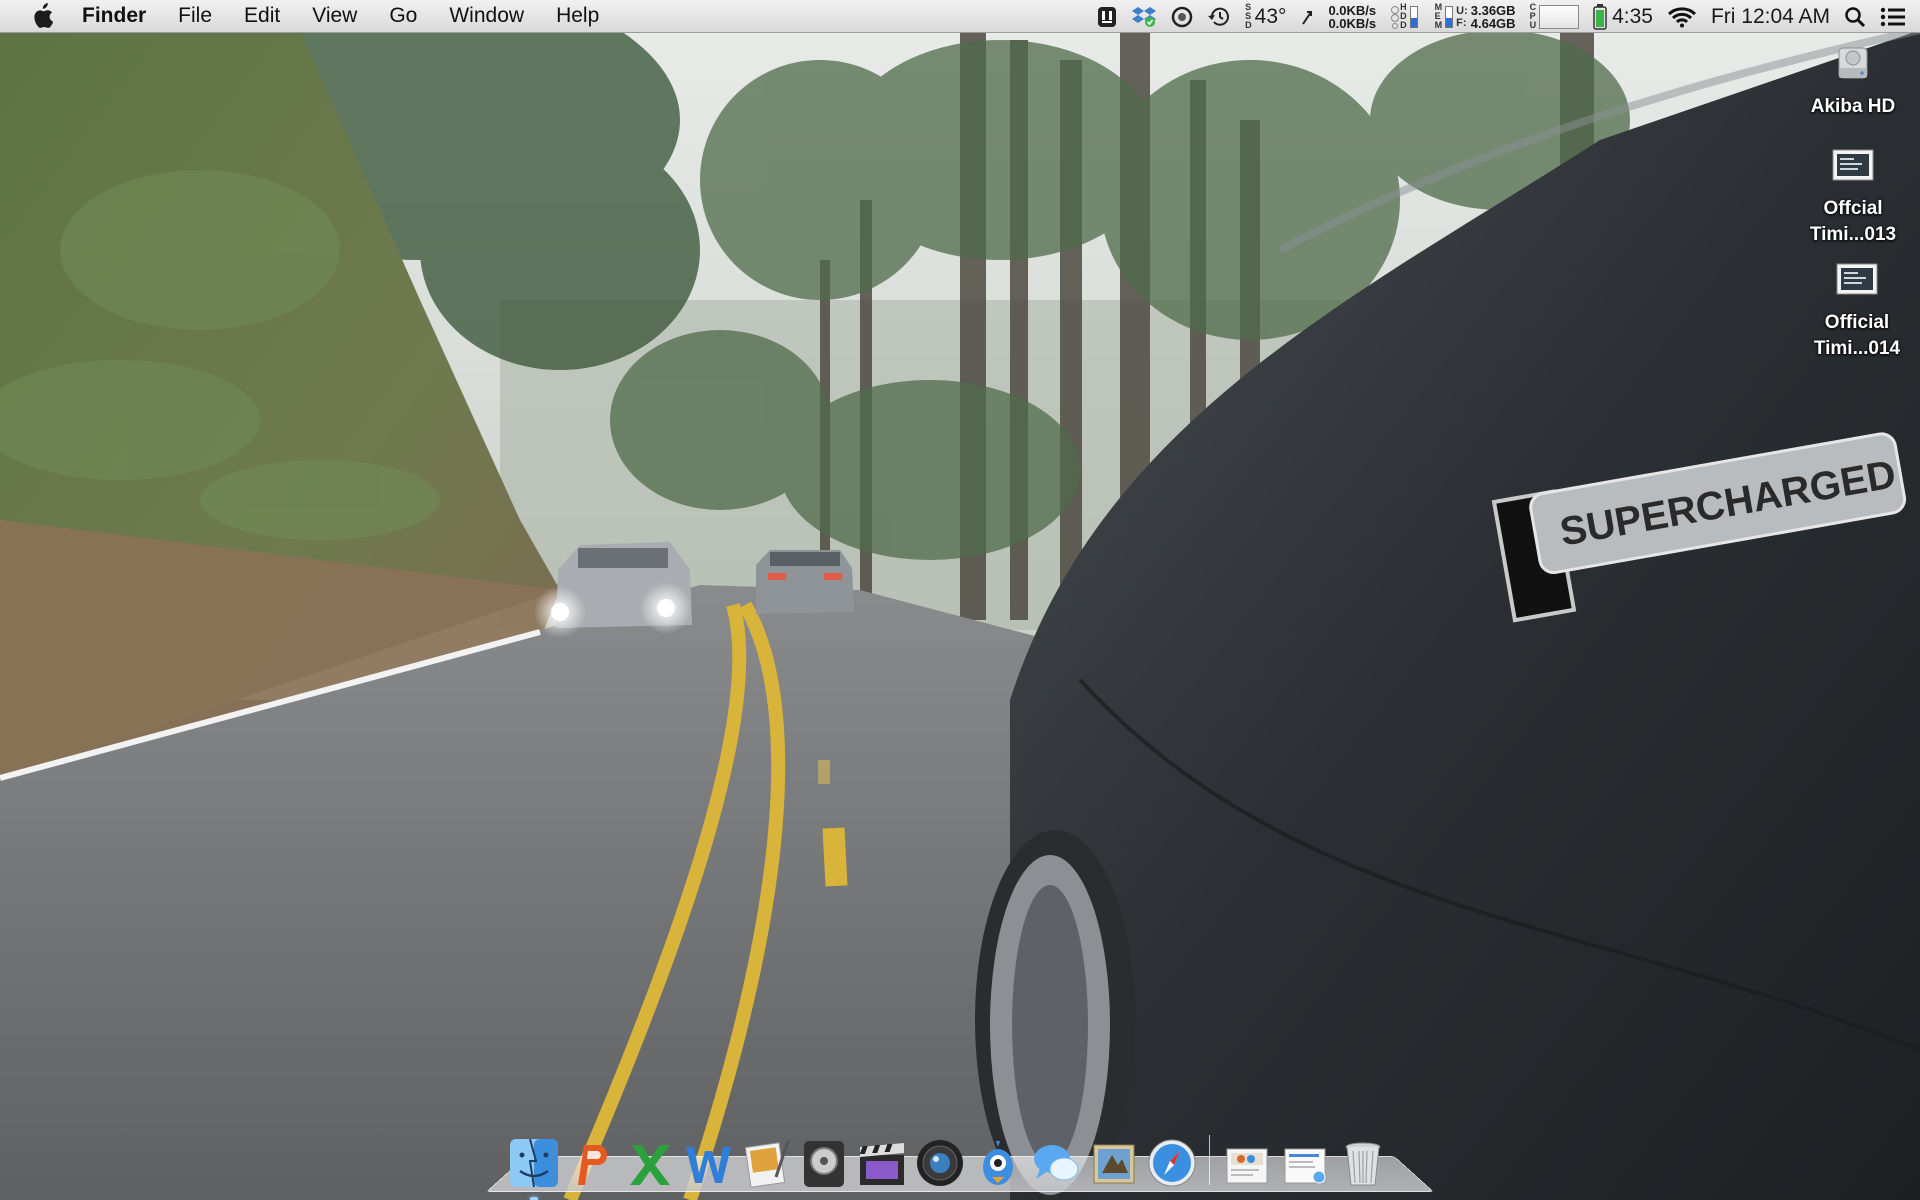 This screenshot has width=1920, height=1200. I want to click on dock-powerpoint, so click(592, 1163).